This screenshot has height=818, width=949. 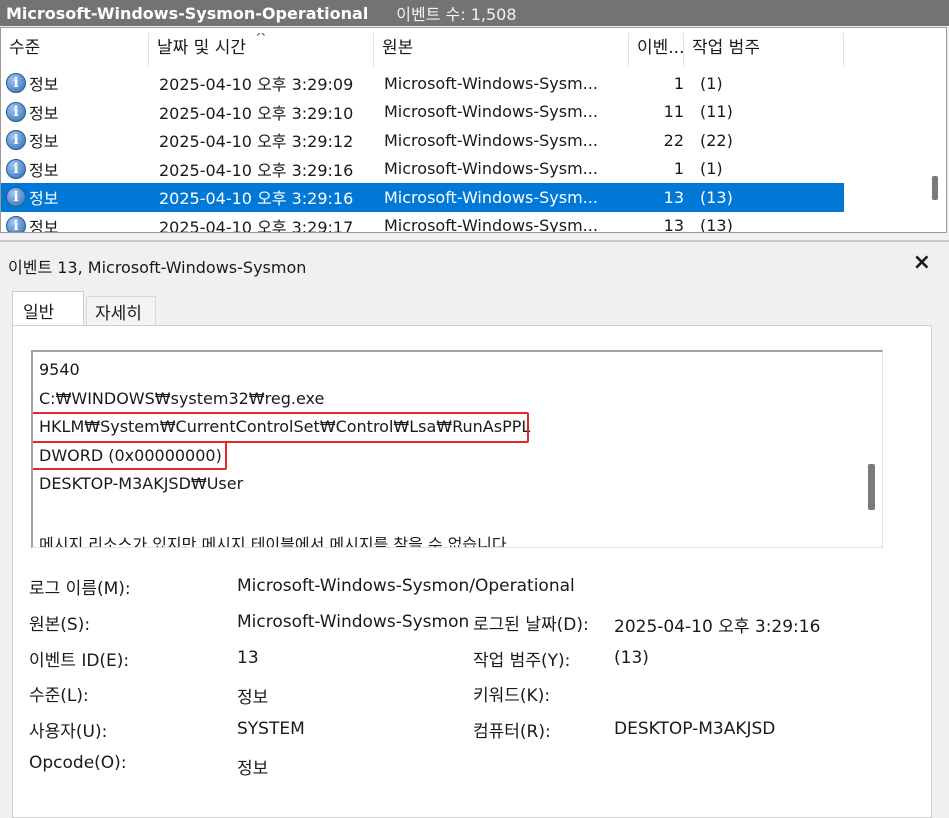 I want to click on source-label: 원본(S):, so click(x=60, y=625).